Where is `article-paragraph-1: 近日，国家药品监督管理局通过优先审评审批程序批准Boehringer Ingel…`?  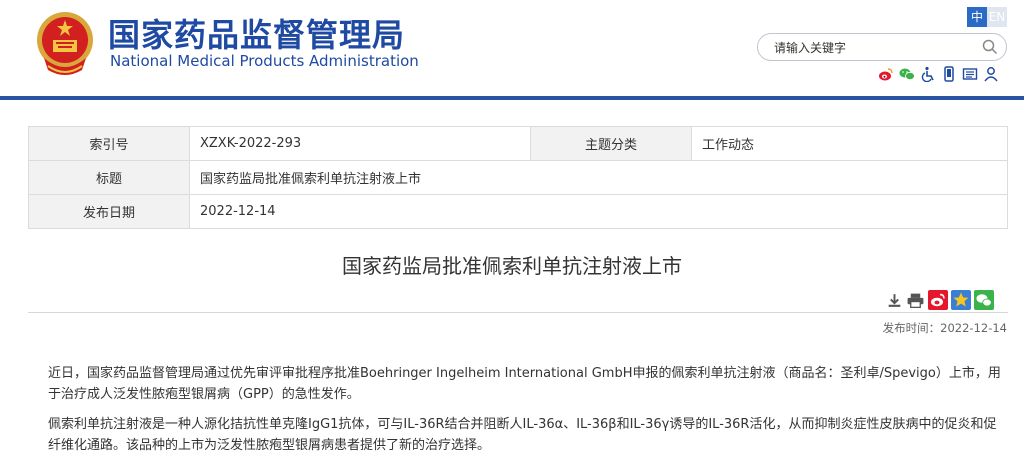 article-paragraph-1: 近日，国家药品监督管理局通过优先审评审批程序批准Boehringer Ingel… is located at coordinates (524, 384).